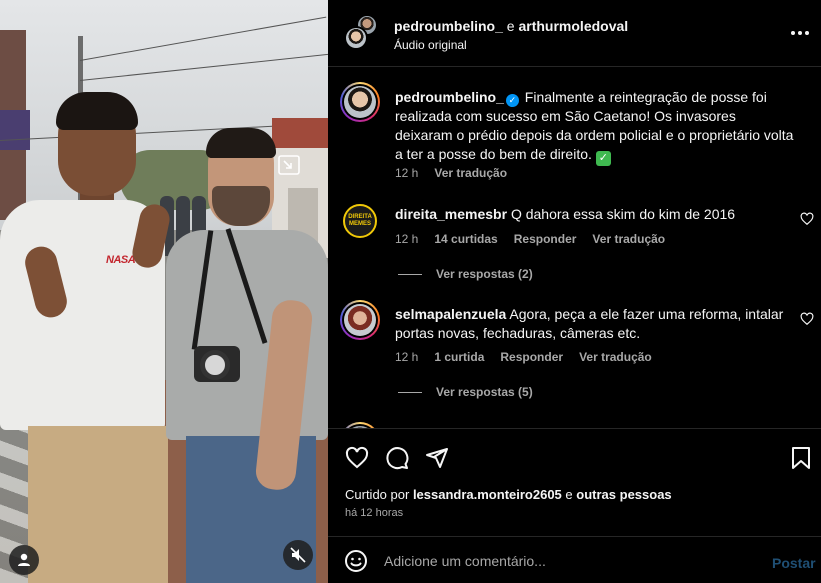 This screenshot has width=821, height=583. Describe the element at coordinates (449, 97) in the screenshot. I see `caption-username: pedroumbelino_` at that location.